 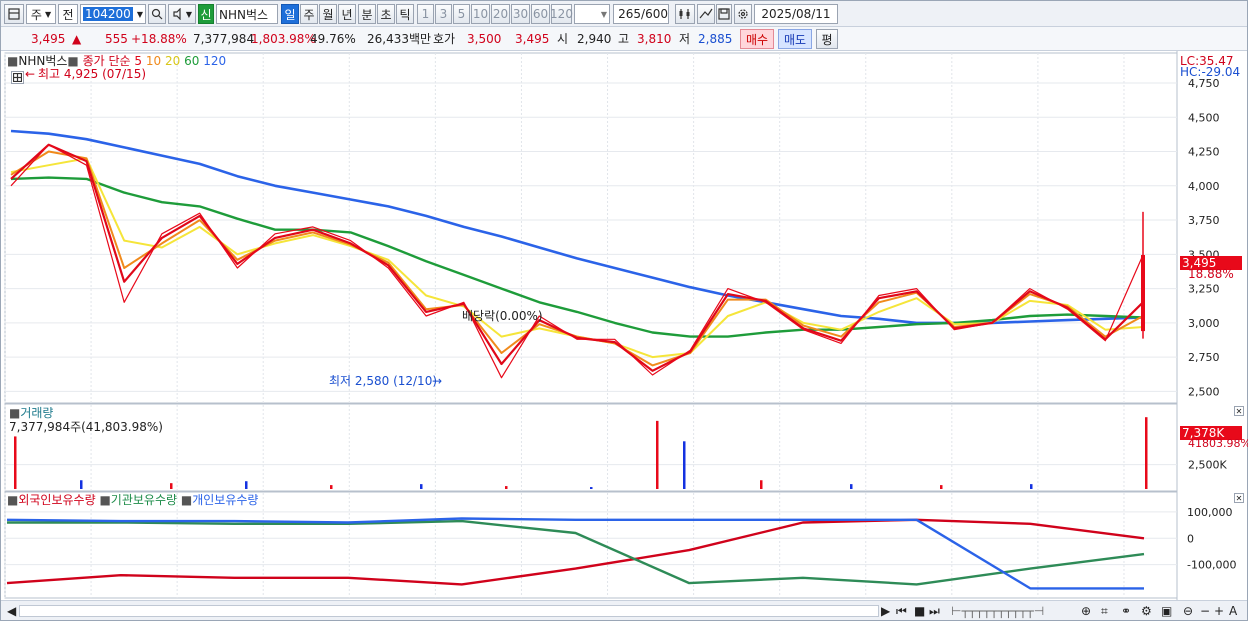 What do you see at coordinates (1146, 611) in the screenshot?
I see `settings-icon: ⚙` at bounding box center [1146, 611].